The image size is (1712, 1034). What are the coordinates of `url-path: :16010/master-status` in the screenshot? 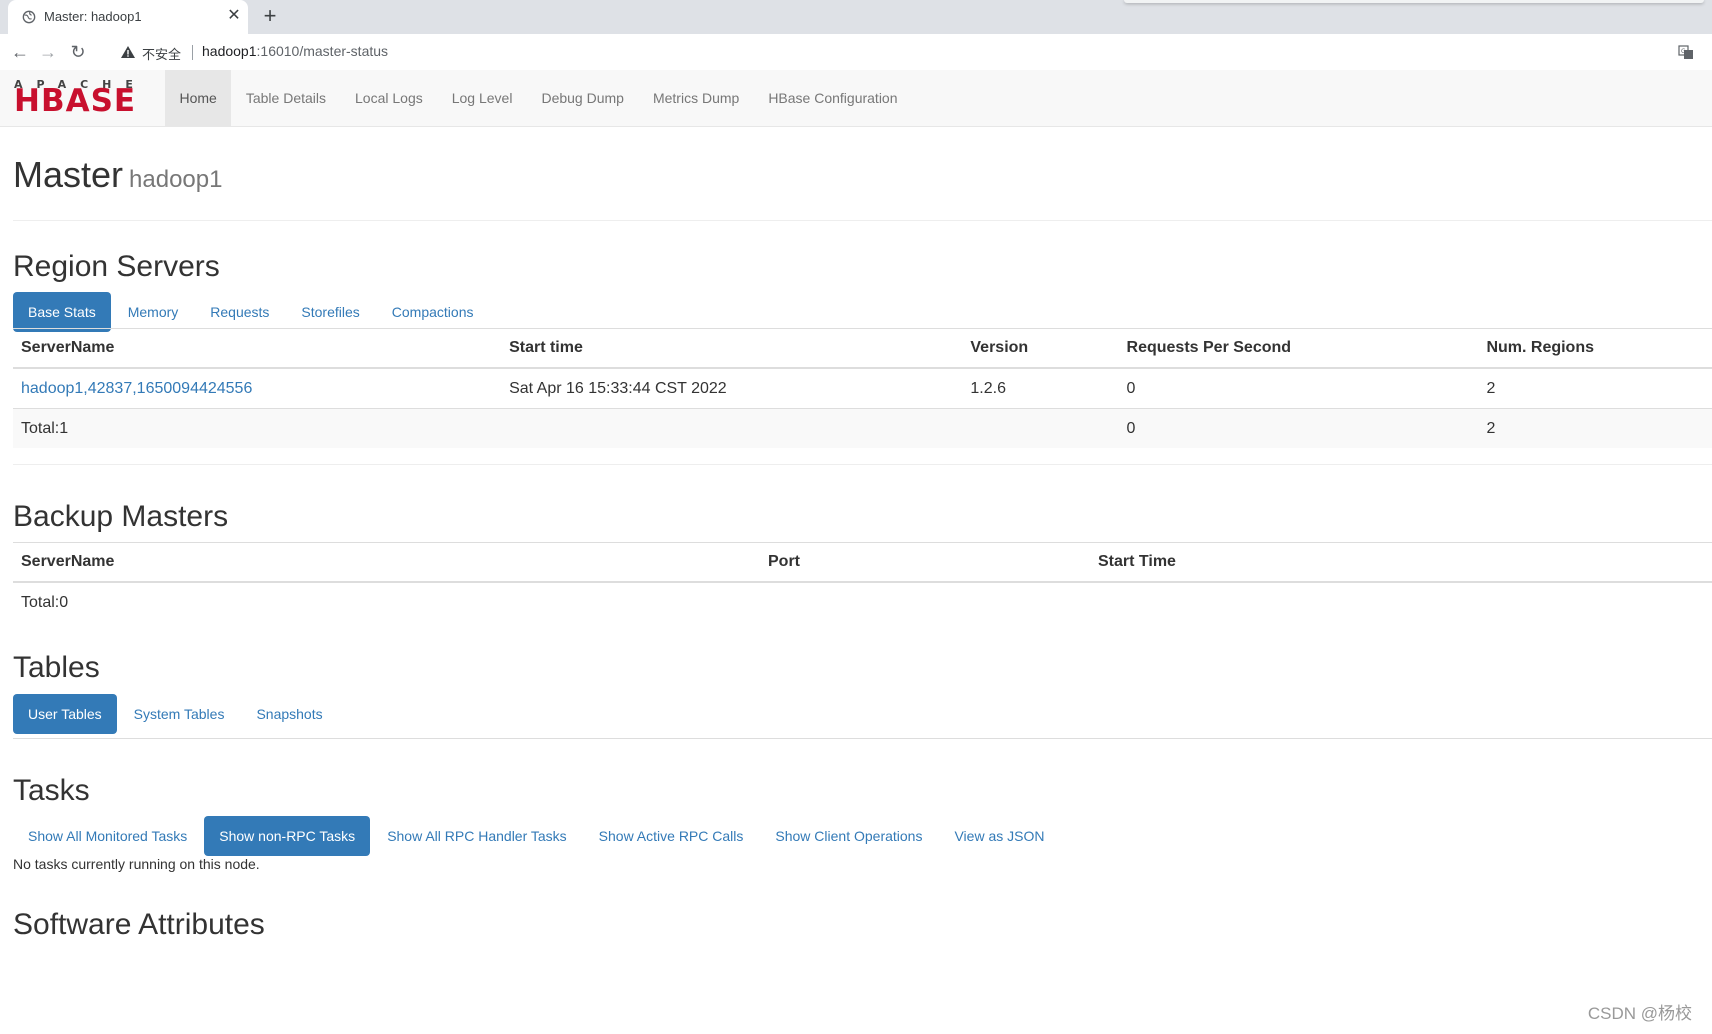 It's located at (322, 51).